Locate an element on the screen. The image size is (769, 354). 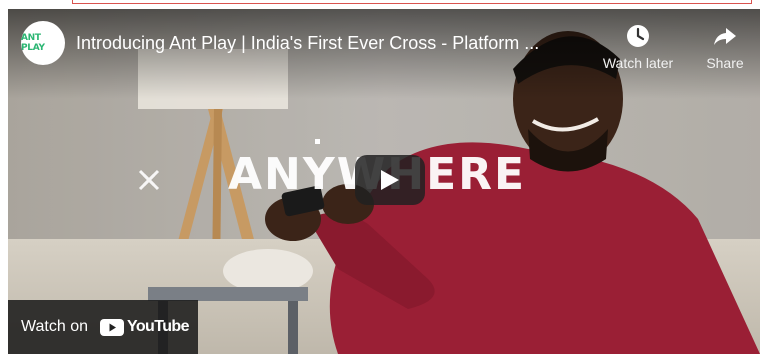
youtube-logo: YouTube is located at coordinates (144, 327).